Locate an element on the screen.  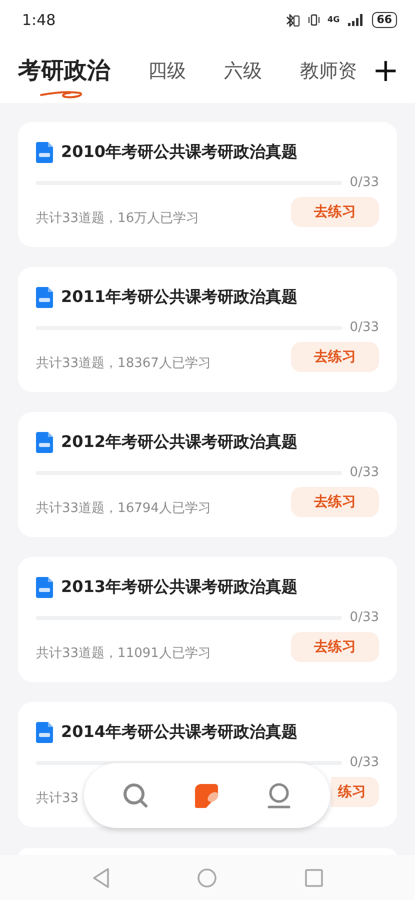
tab: 四级 is located at coordinates (167, 71).